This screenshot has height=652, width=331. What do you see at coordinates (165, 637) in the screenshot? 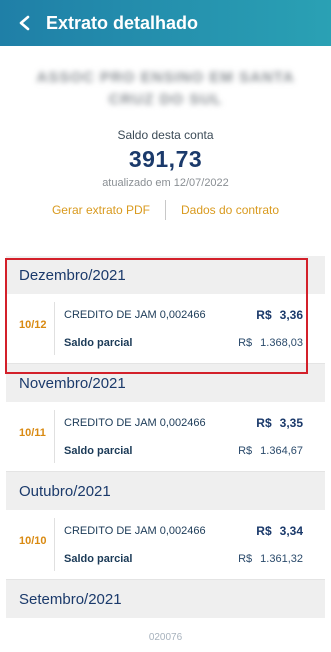
I see `footer-code: 020076` at bounding box center [165, 637].